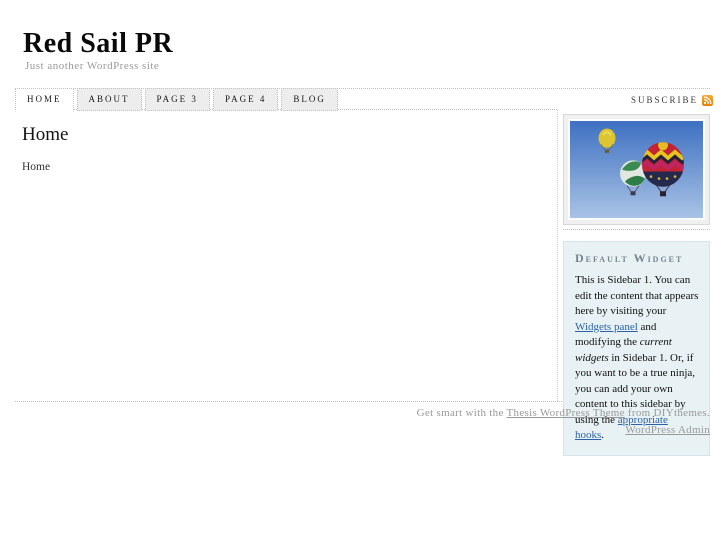 This screenshot has width=727, height=545. What do you see at coordinates (667, 430) in the screenshot?
I see `inline-link: WordPress Admin` at bounding box center [667, 430].